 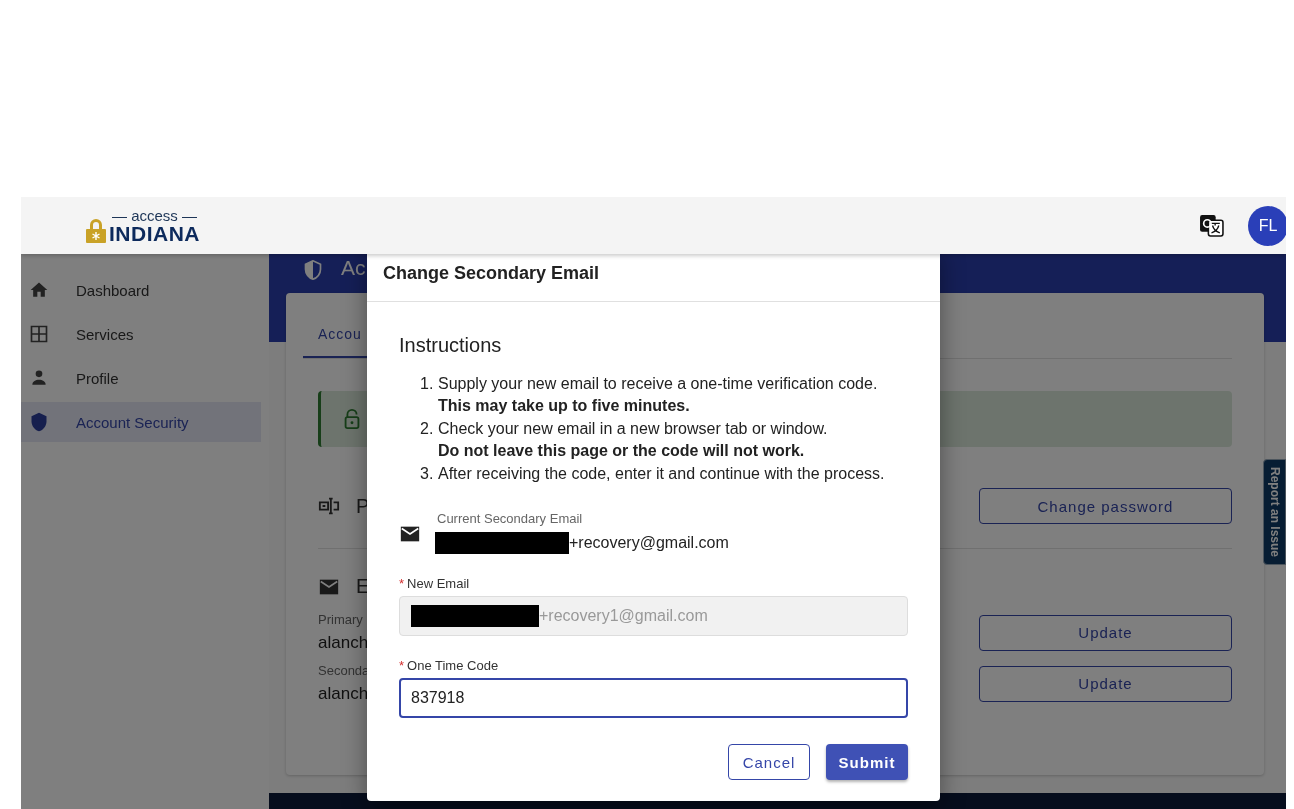 What do you see at coordinates (353, 268) in the screenshot?
I see `page-title: Ac` at bounding box center [353, 268].